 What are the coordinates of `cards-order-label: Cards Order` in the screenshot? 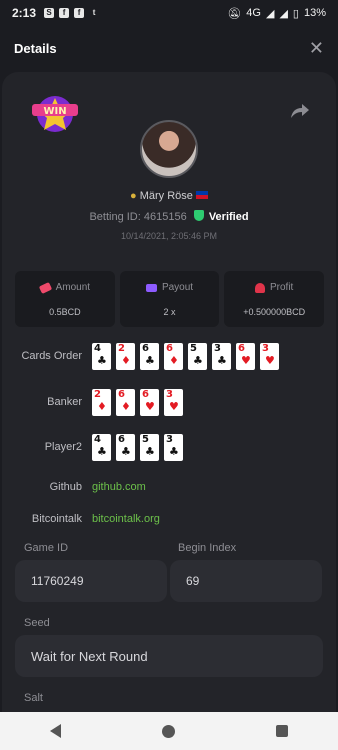 It's located at (51, 356).